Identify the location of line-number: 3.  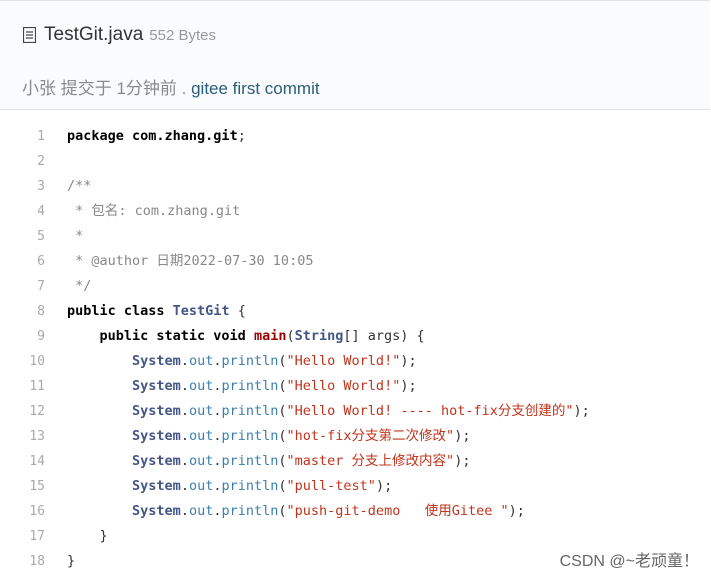
(22, 186).